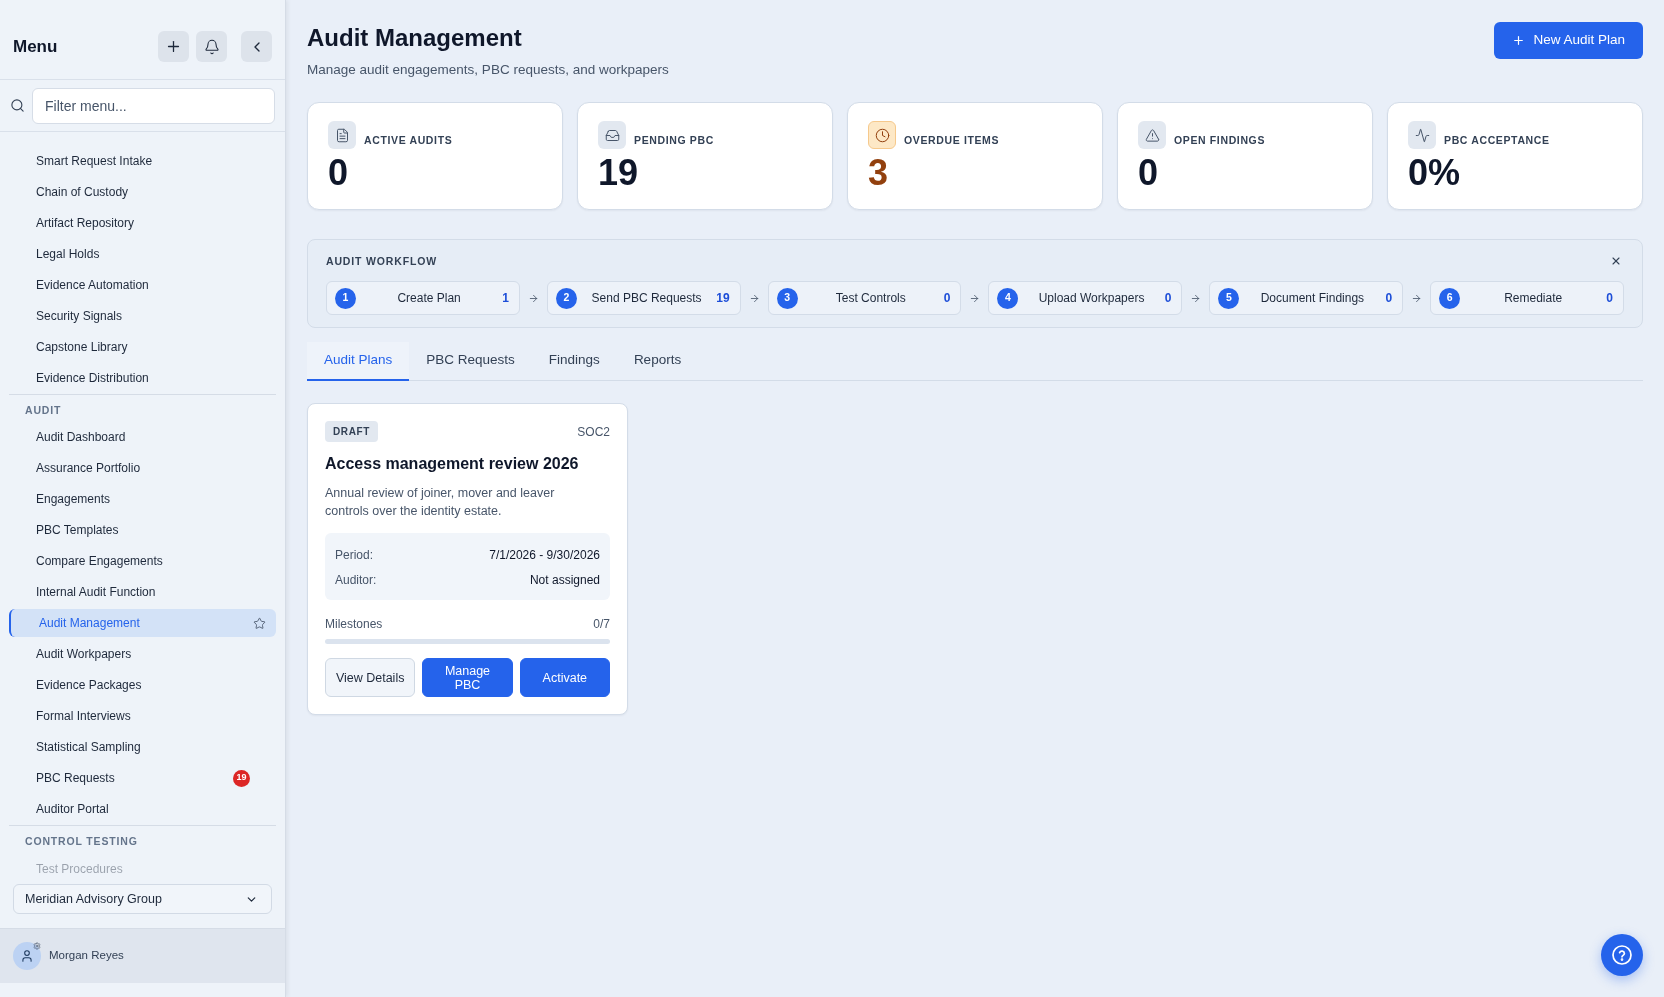 This screenshot has width=1664, height=997. I want to click on stat-value: 19, so click(618, 173).